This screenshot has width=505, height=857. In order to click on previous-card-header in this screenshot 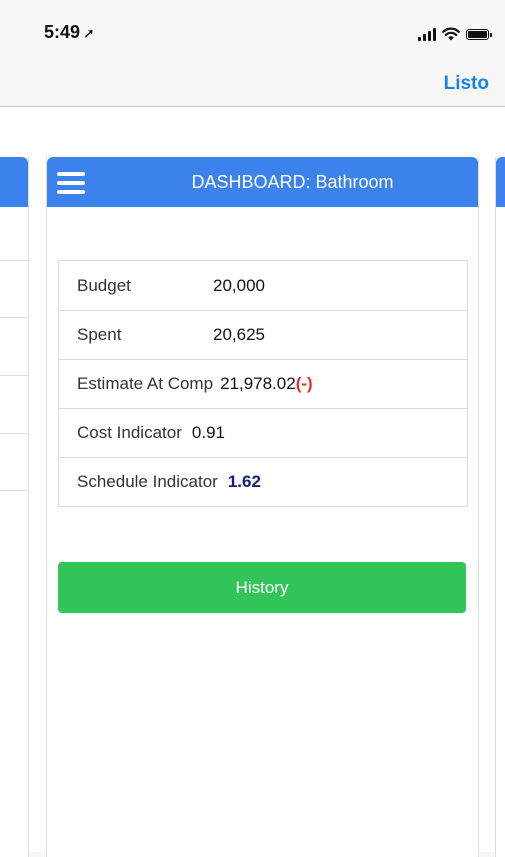, I will do `click(14, 182)`.